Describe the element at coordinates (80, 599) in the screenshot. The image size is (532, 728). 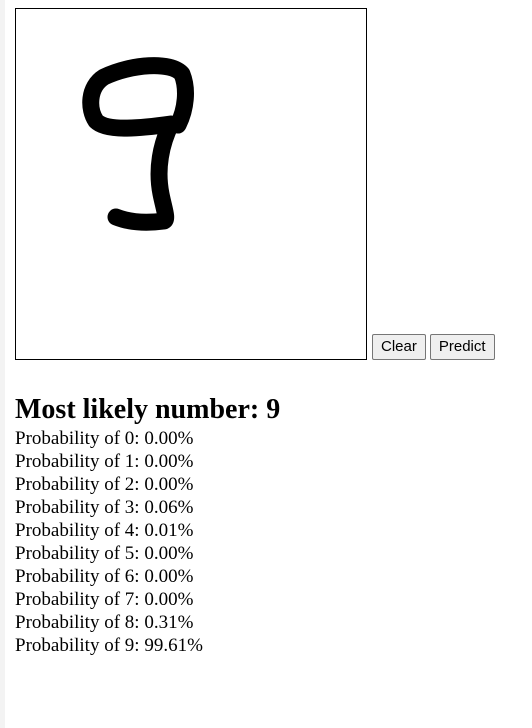
I see `probability-label: Probability of 7:` at that location.